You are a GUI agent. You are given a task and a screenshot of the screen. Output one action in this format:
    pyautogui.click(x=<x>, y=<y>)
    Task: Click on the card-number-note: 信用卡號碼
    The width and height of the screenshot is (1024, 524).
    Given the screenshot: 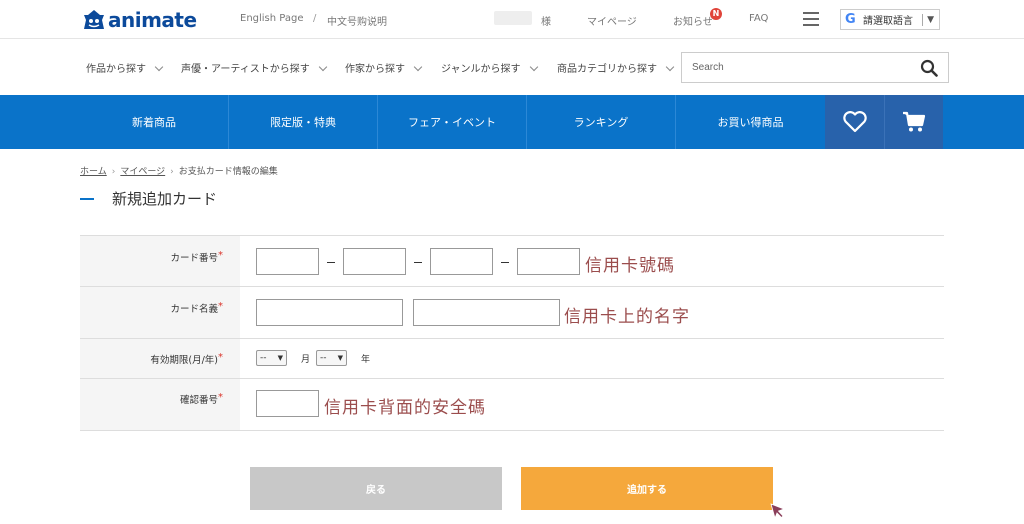 What is the action you would take?
    pyautogui.click(x=630, y=266)
    